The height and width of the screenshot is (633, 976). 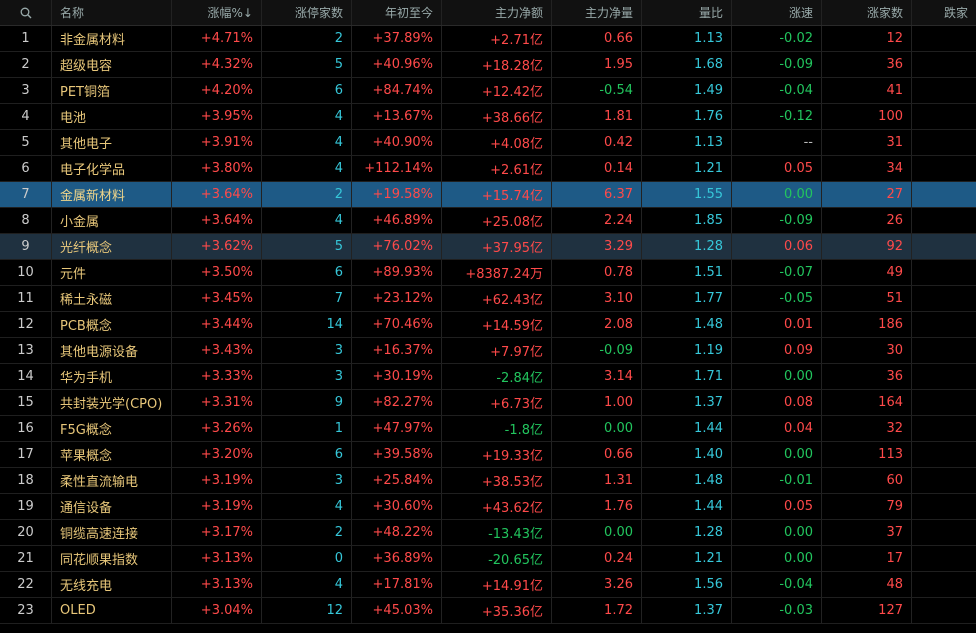 What do you see at coordinates (867, 194) in the screenshot?
I see `up-count: 27` at bounding box center [867, 194].